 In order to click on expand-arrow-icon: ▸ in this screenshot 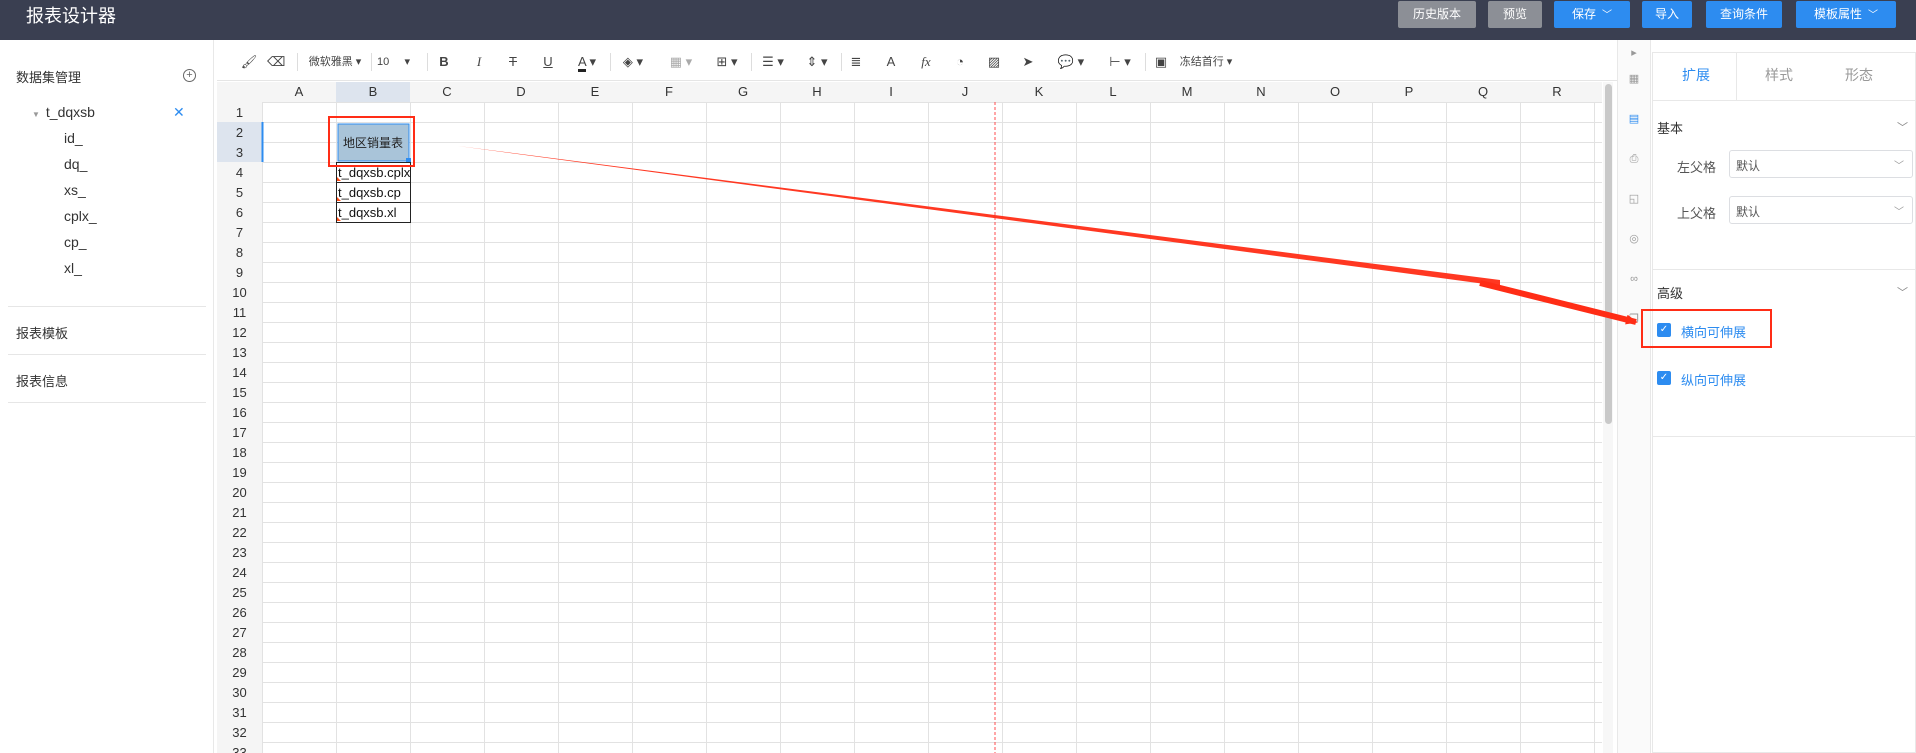, I will do `click(1634, 53)`.